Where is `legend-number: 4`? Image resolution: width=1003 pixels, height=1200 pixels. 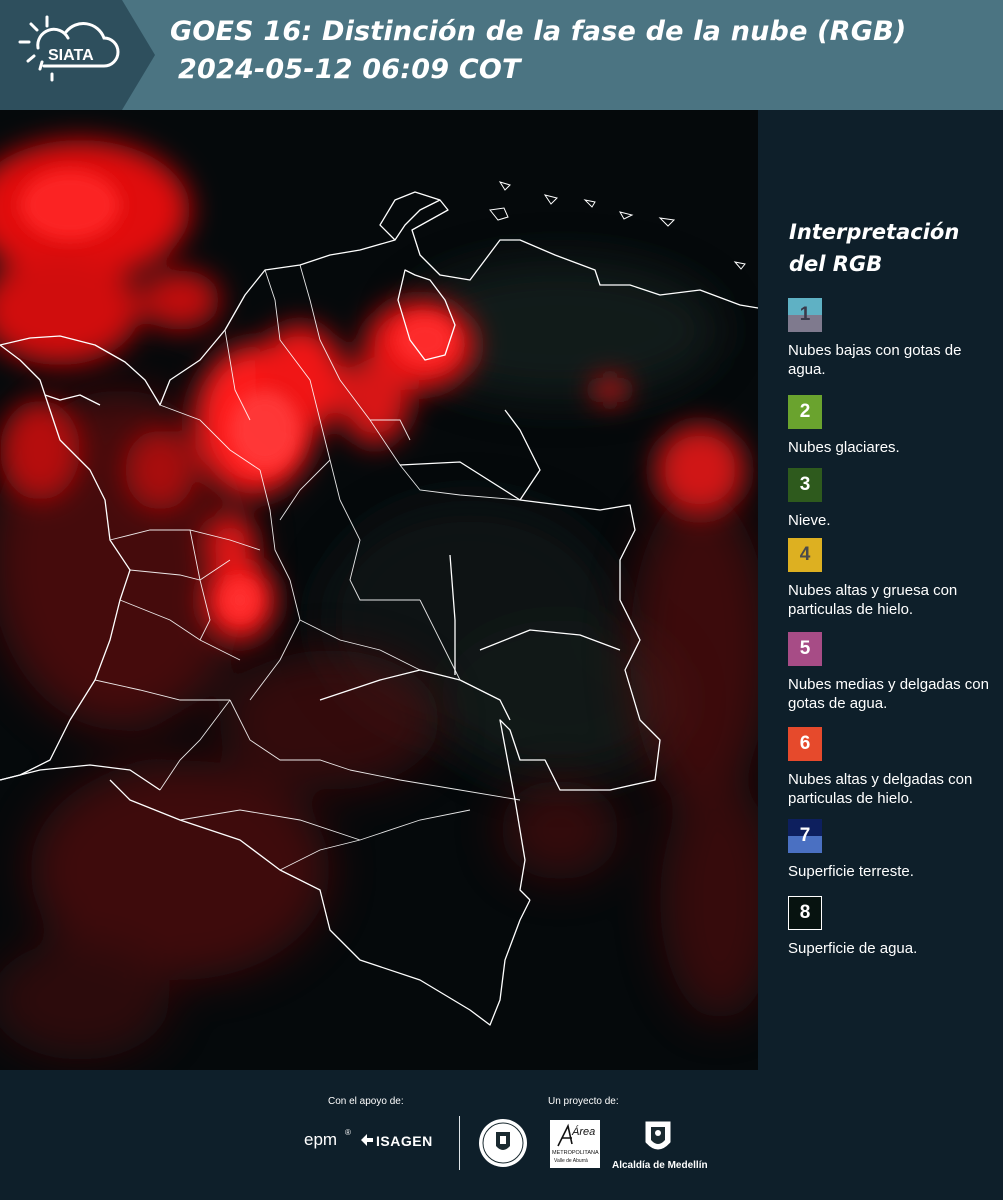
legend-number: 4 is located at coordinates (805, 554).